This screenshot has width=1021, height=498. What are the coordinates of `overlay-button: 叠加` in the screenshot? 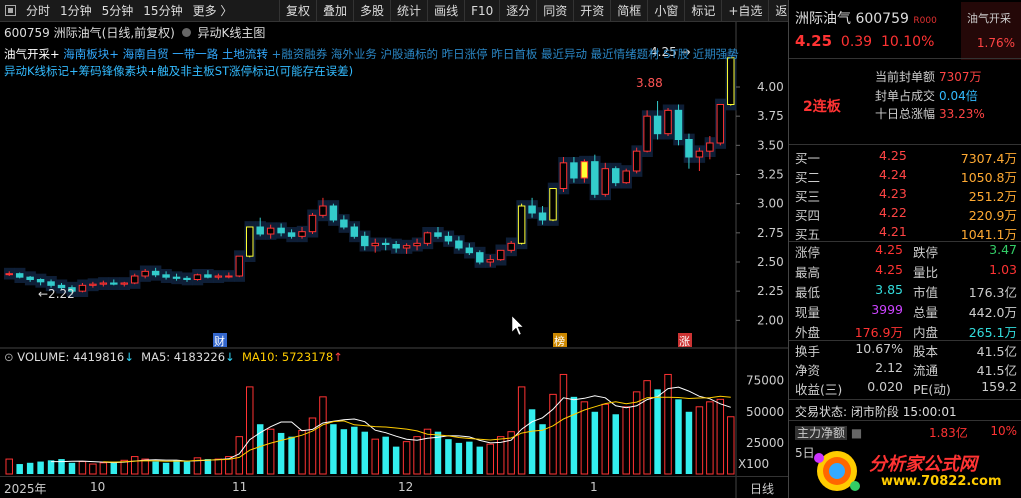 It's located at (334, 11).